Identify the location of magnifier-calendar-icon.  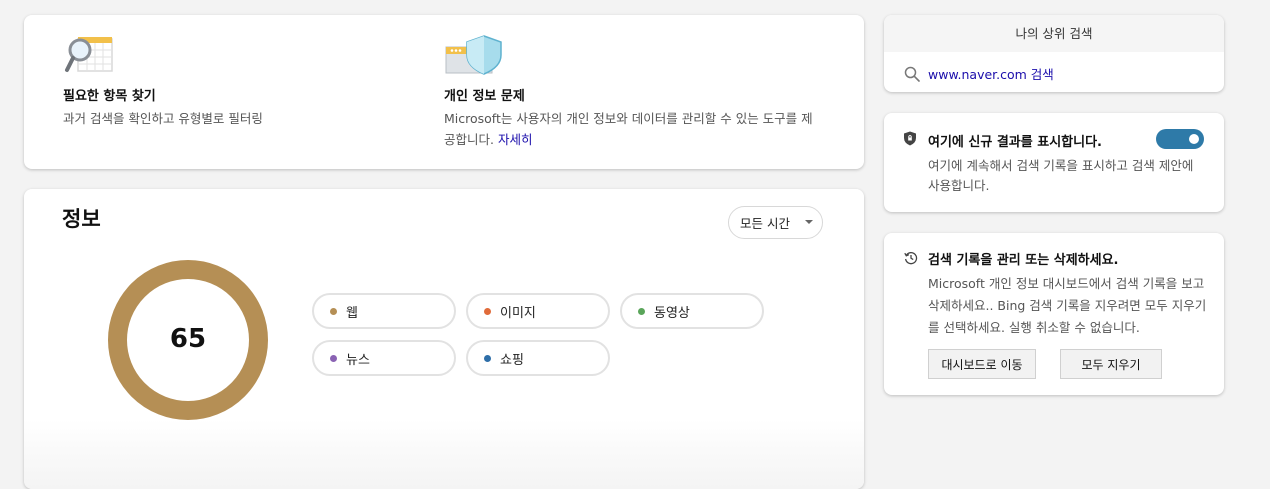
(90, 57).